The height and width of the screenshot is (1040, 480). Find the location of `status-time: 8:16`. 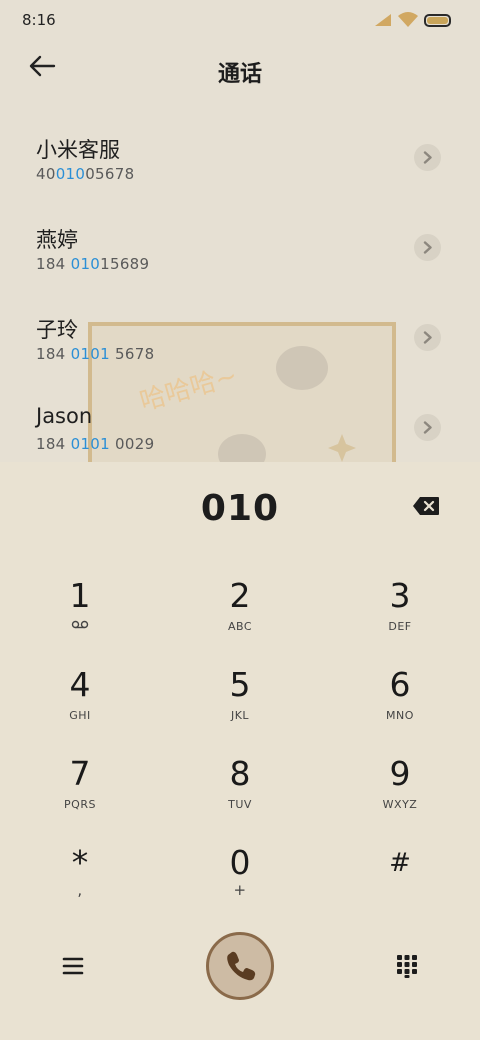

status-time: 8:16 is located at coordinates (39, 20).